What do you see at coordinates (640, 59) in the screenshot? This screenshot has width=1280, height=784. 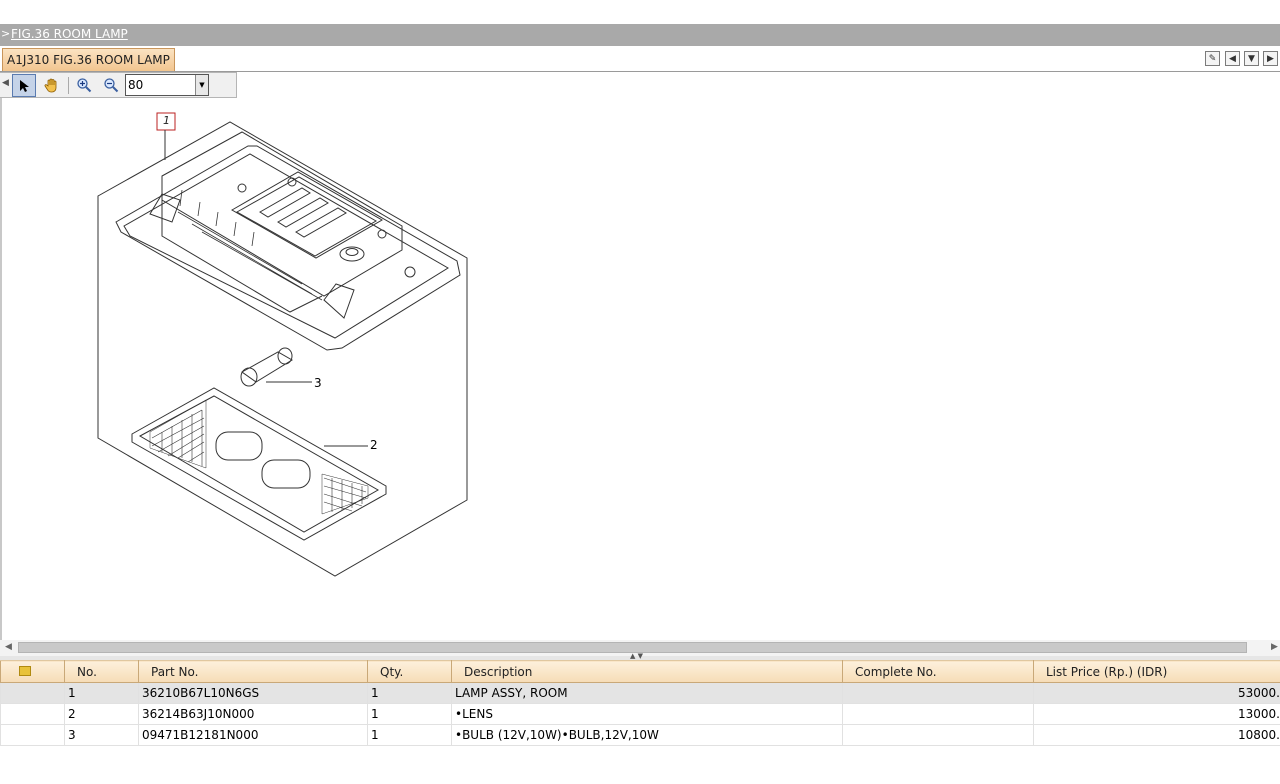 I see `tab-strip: A1J310 FIG.36 ROOM LAMP ✎ ◀ ▼ ▶` at bounding box center [640, 59].